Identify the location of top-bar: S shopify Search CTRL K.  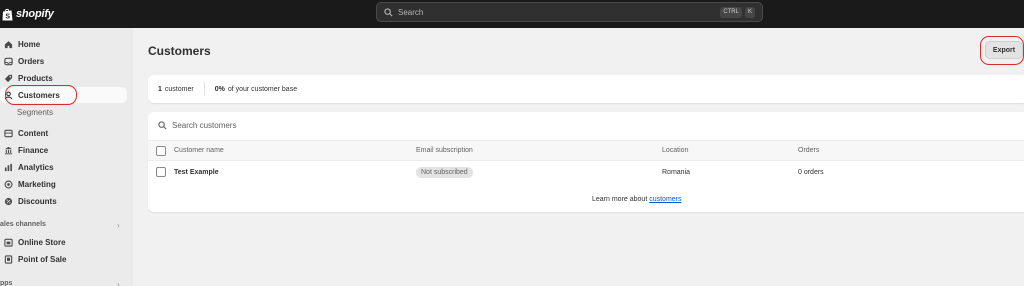
(512, 14).